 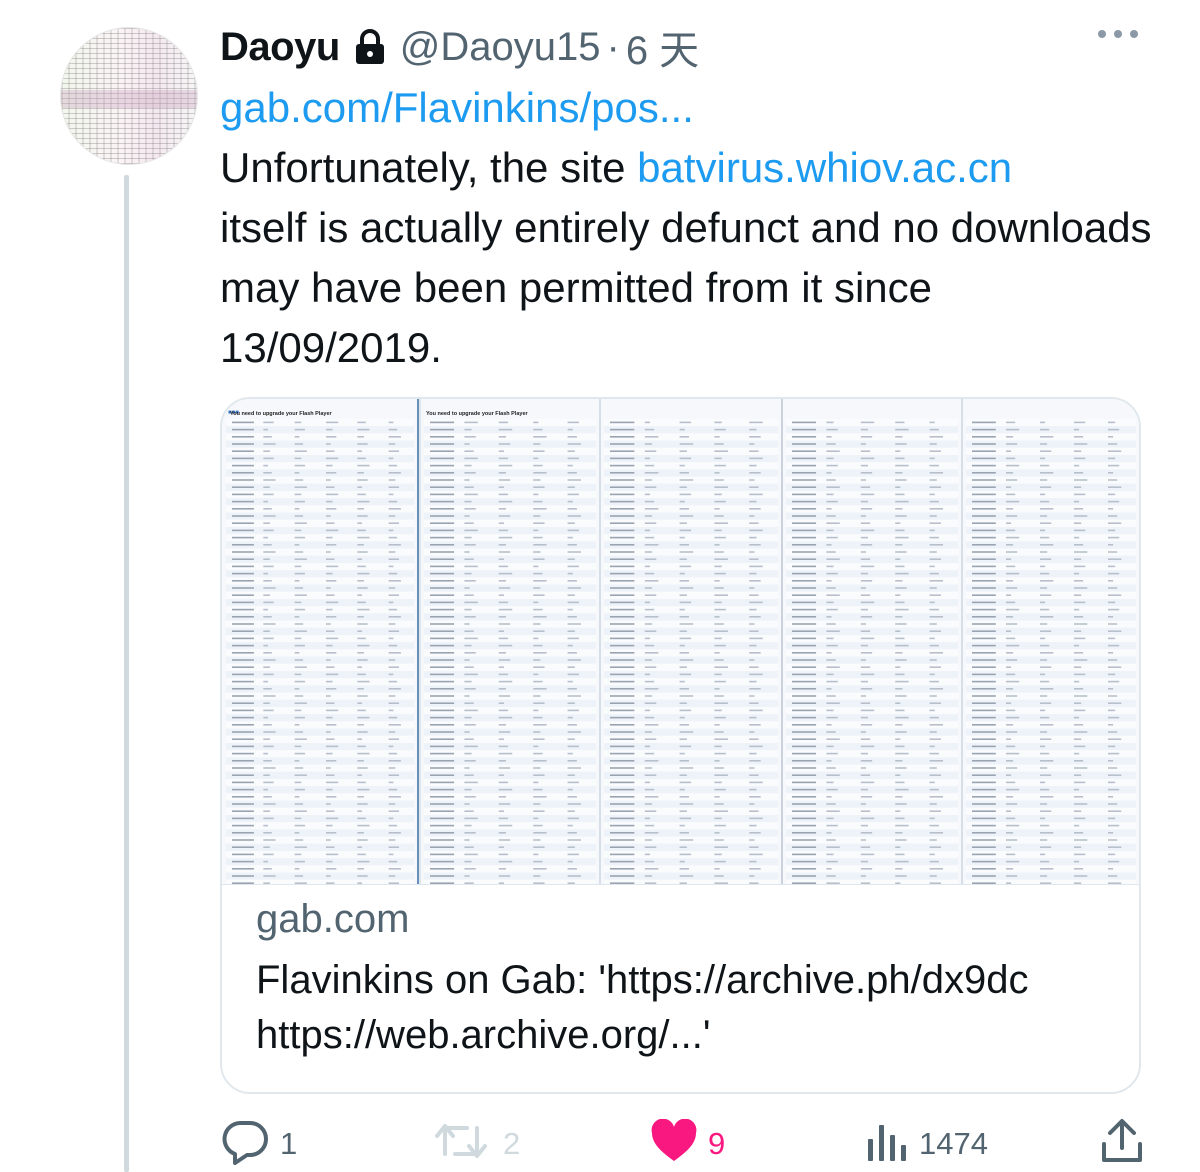 I want to click on lock-icon, so click(x=370, y=47).